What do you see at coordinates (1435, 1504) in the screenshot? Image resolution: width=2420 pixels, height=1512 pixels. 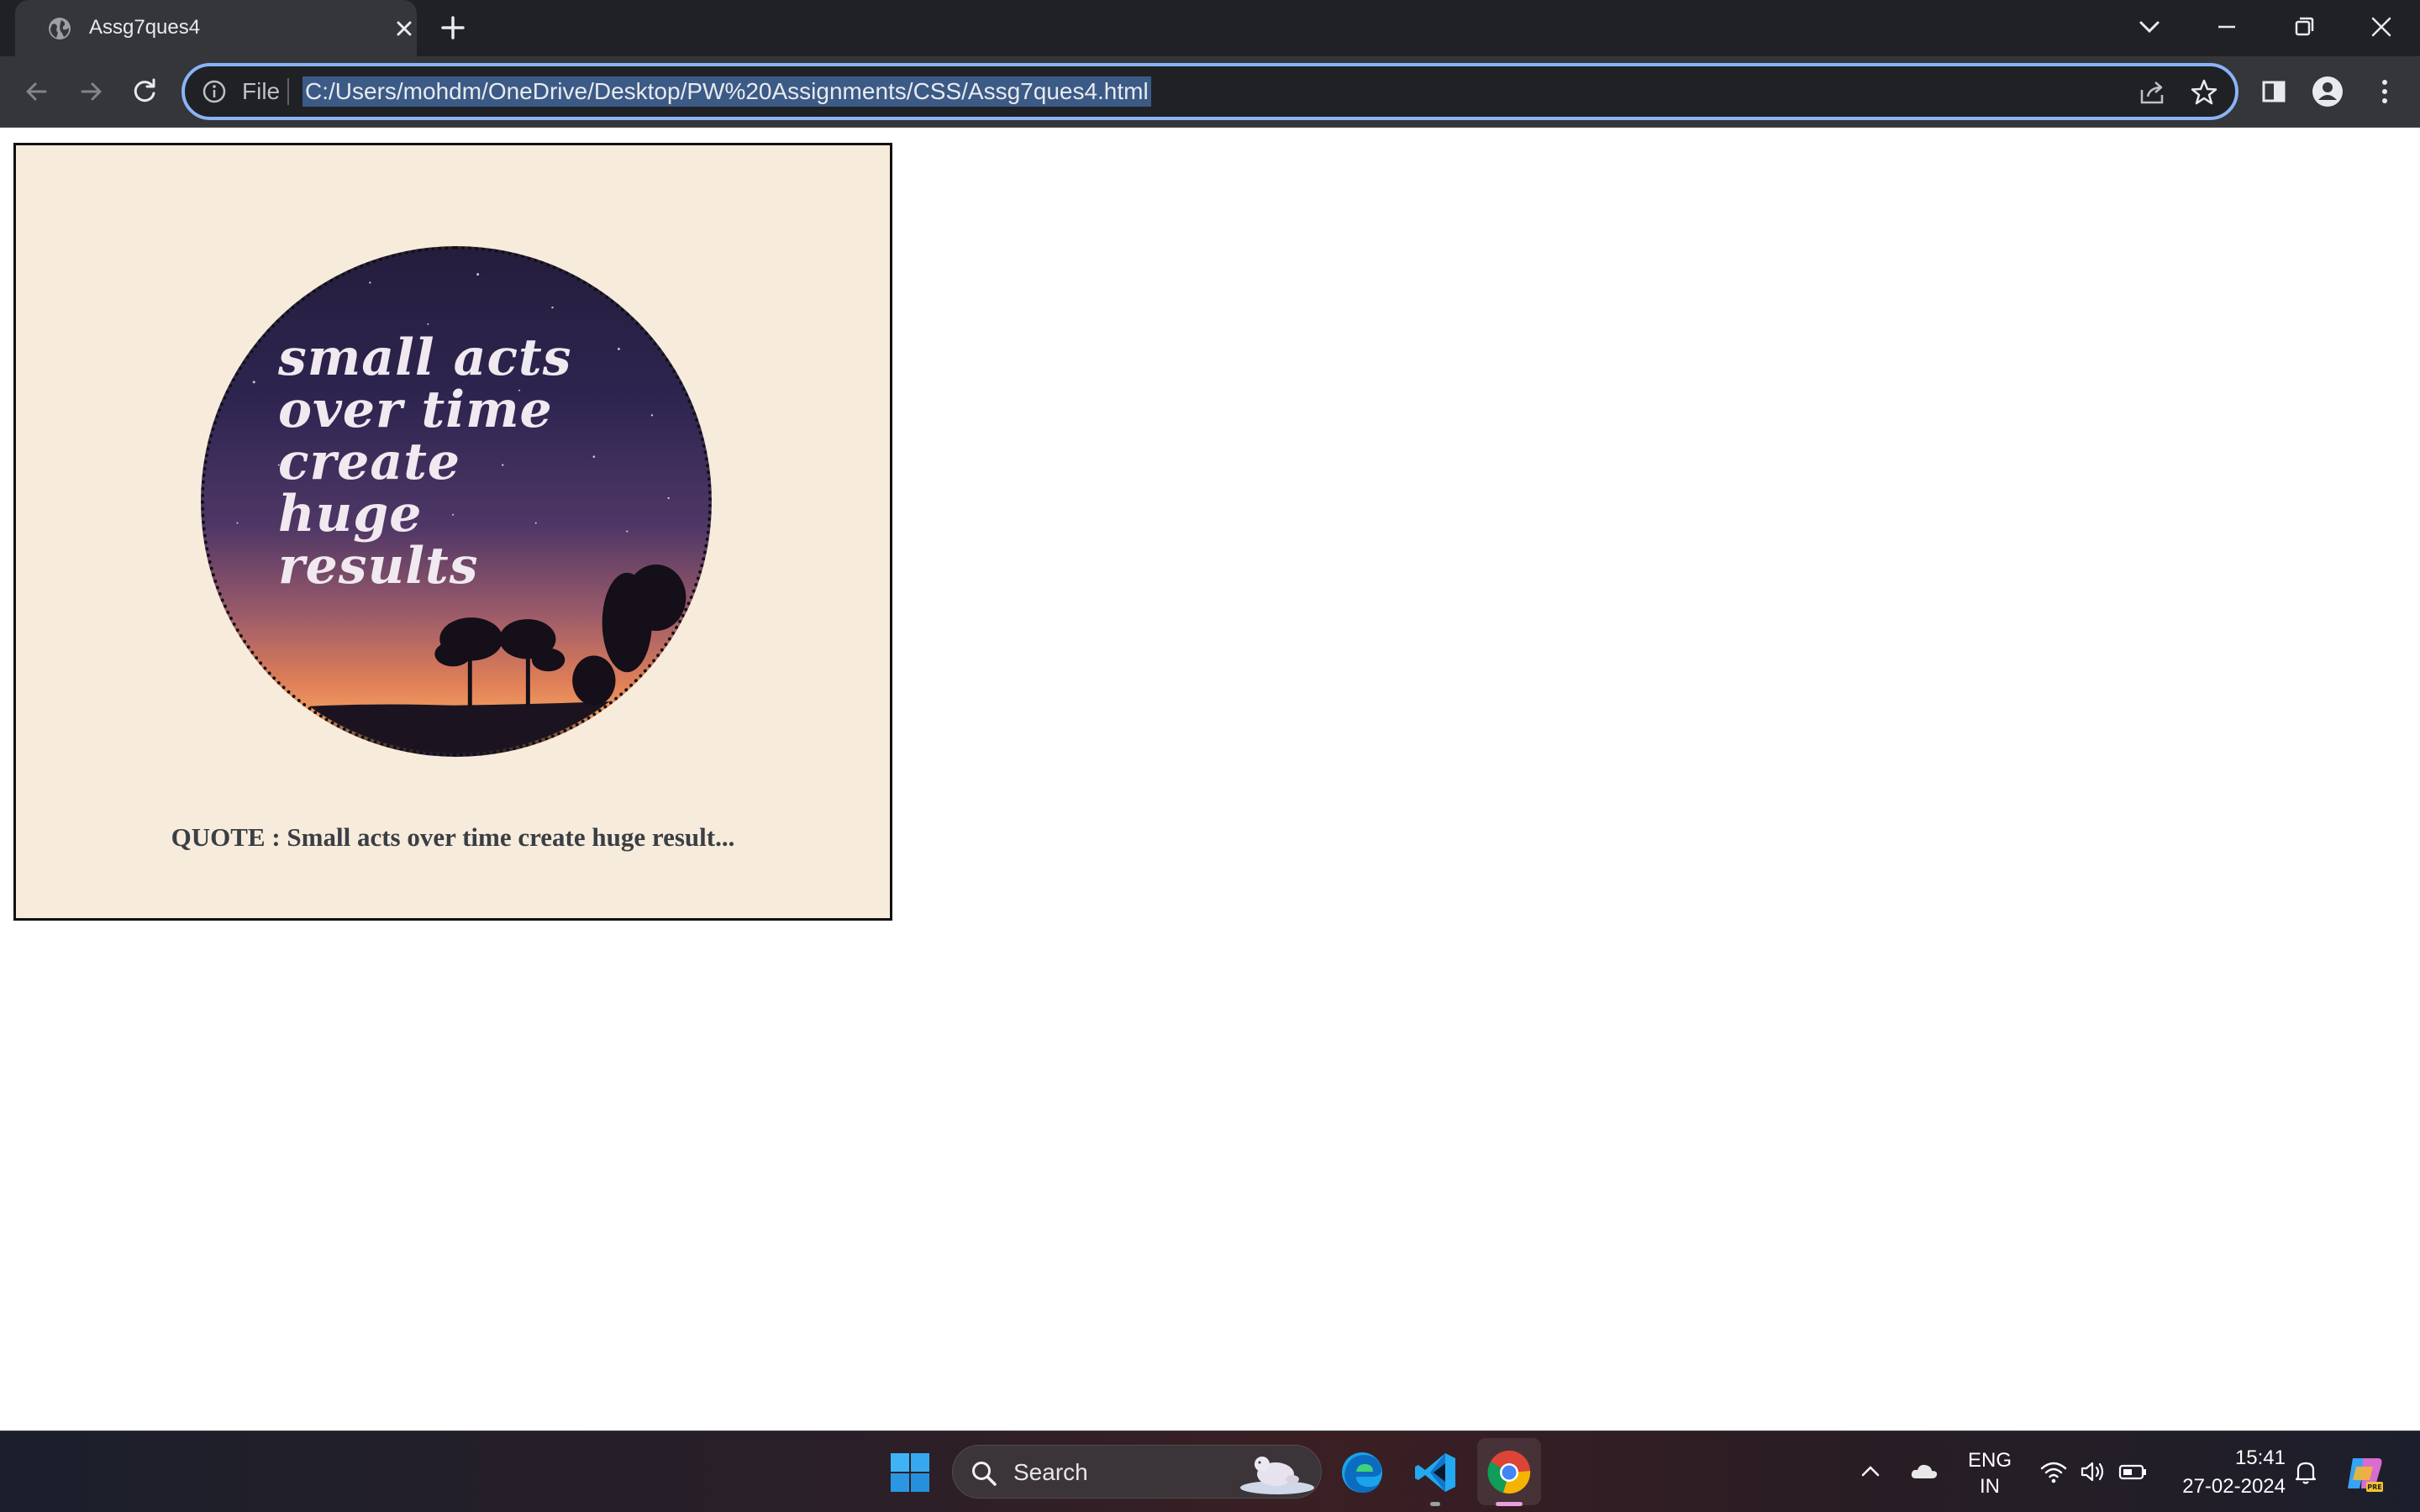 I see `vscode-running-indicator` at bounding box center [1435, 1504].